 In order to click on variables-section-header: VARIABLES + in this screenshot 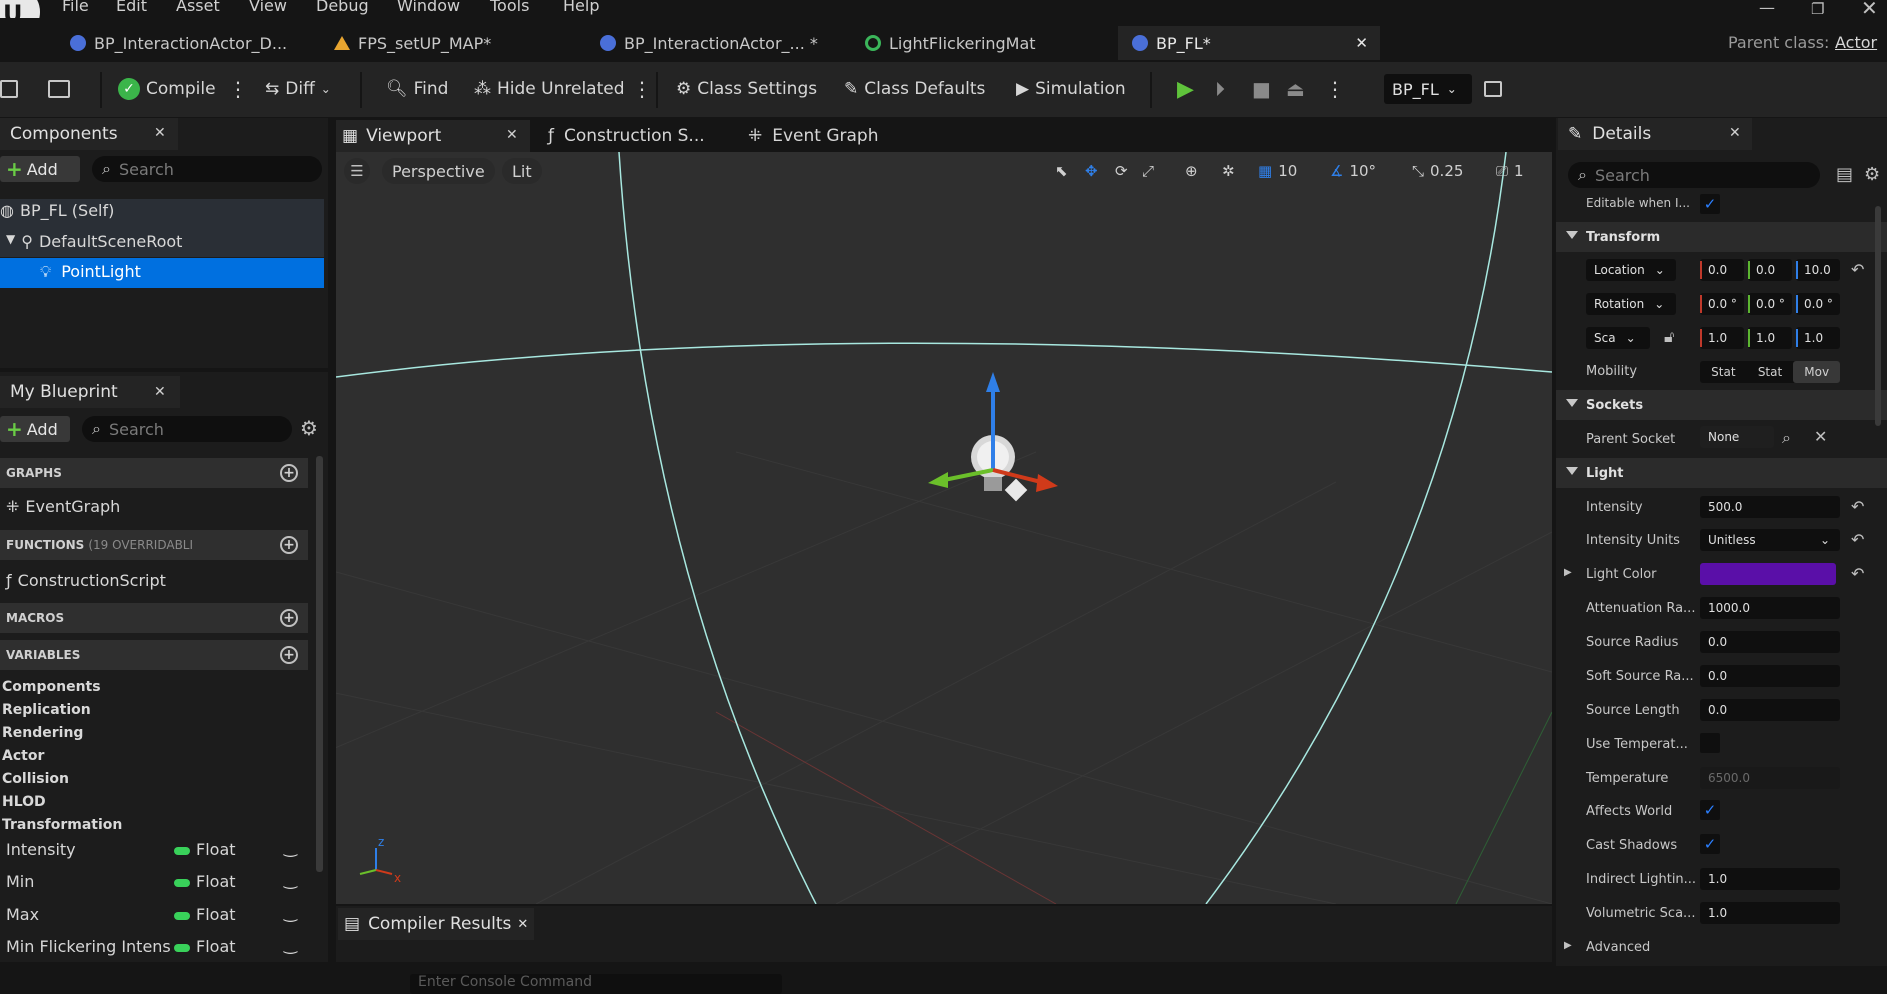, I will do `click(154, 655)`.